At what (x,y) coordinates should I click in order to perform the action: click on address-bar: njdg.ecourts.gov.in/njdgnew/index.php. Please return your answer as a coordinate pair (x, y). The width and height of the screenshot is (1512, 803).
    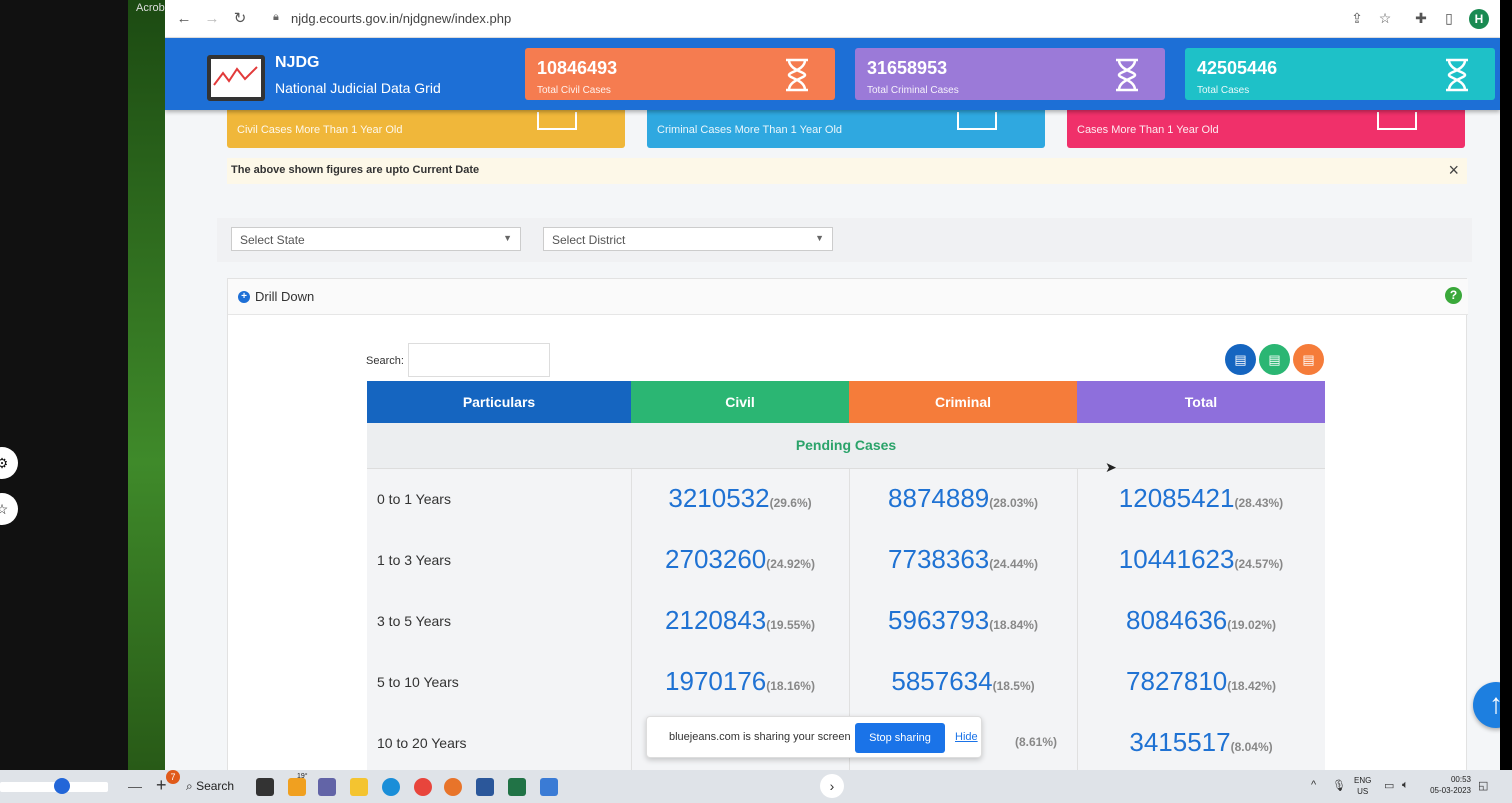
    Looking at the image, I should click on (401, 18).